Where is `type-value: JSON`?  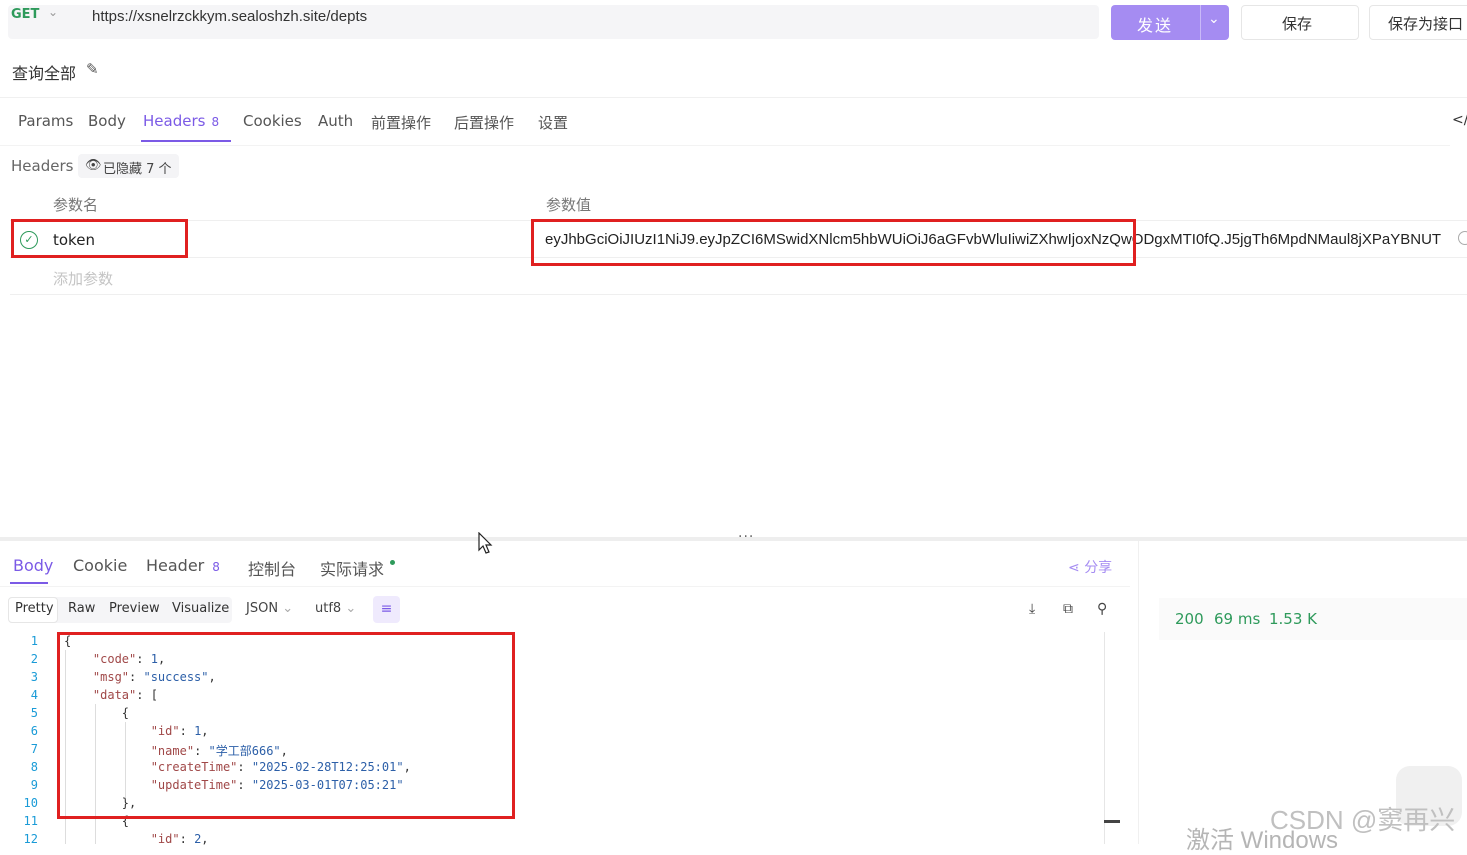 type-value: JSON is located at coordinates (262, 608).